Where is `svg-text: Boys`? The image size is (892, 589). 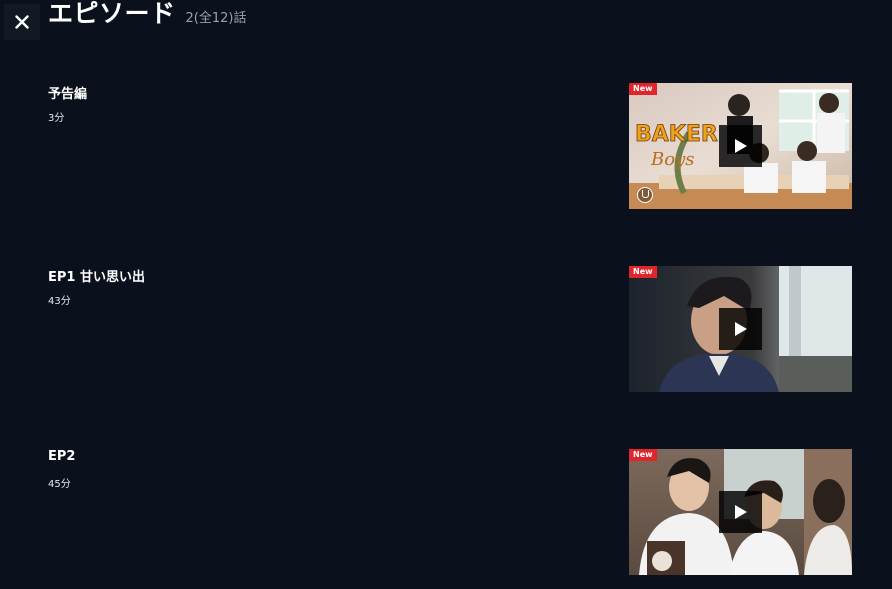 svg-text: Boys is located at coordinates (672, 159).